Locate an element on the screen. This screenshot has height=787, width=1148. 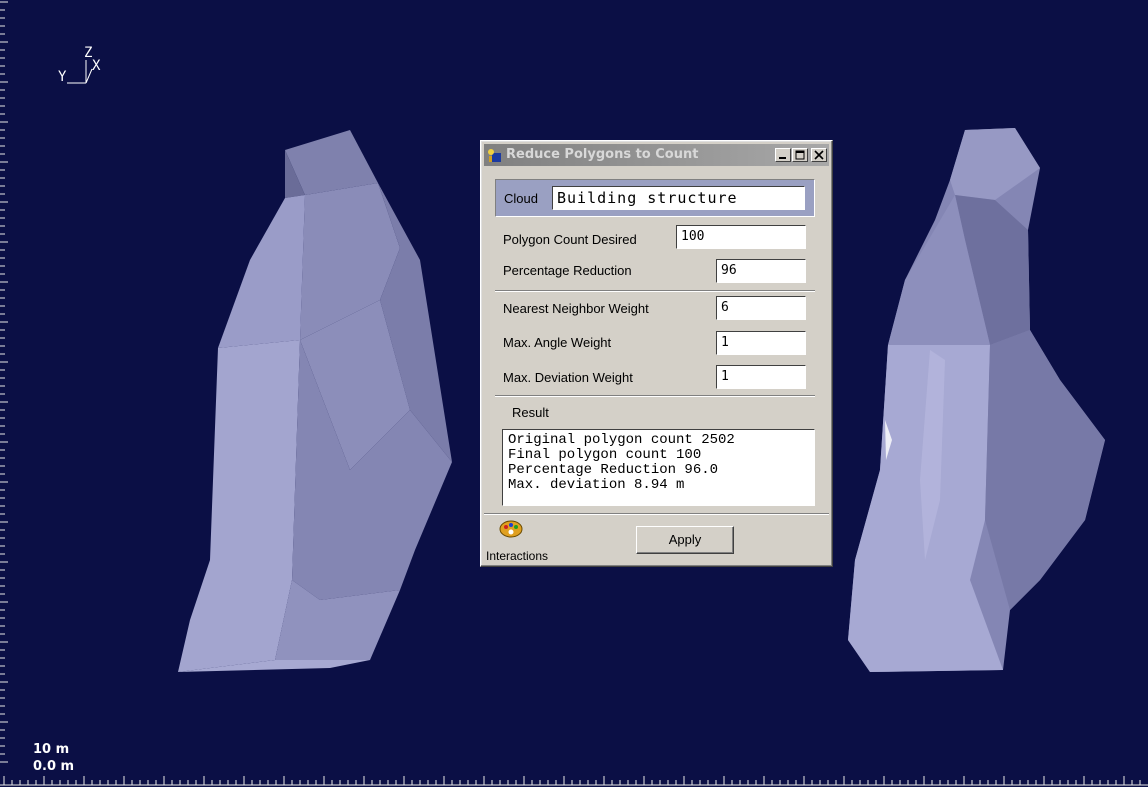
result-label: Result is located at coordinates (530, 412).